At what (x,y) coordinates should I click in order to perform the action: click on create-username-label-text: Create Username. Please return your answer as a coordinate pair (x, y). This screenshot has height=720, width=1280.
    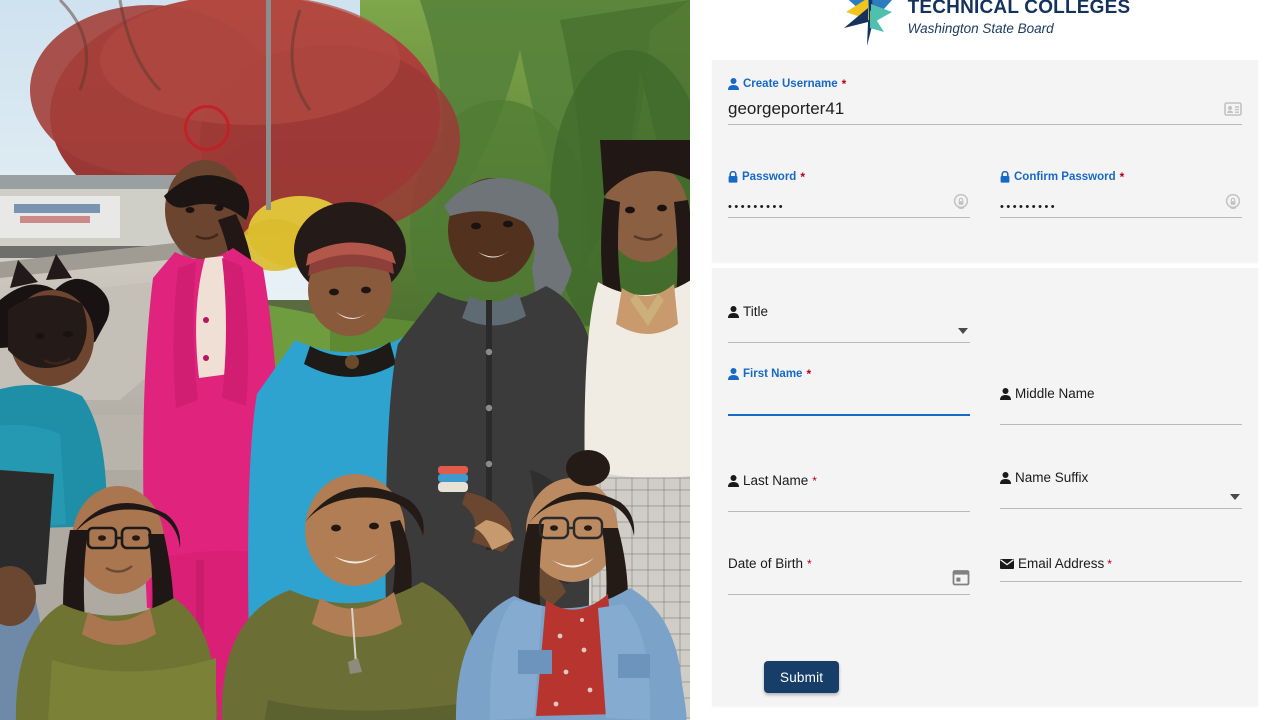
    Looking at the image, I should click on (790, 84).